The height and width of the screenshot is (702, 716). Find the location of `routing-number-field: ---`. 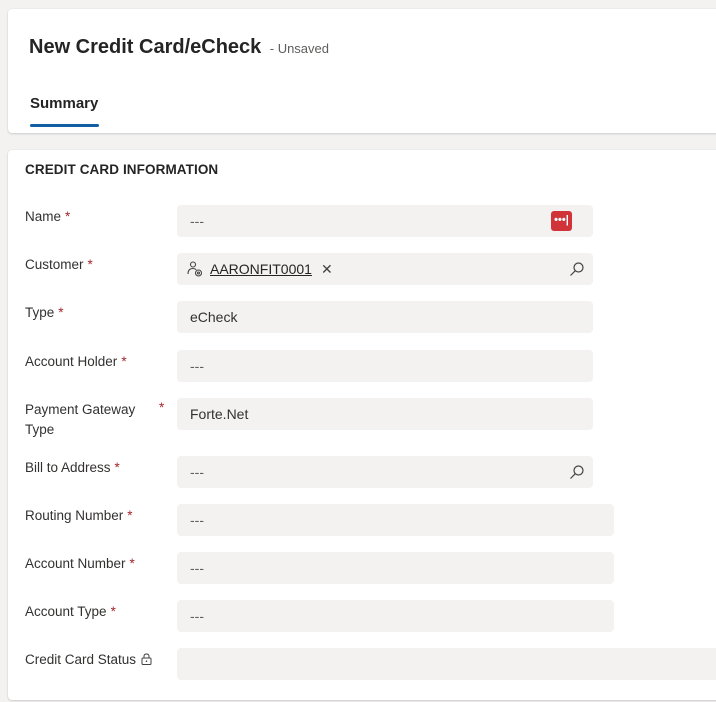

routing-number-field: --- is located at coordinates (395, 520).